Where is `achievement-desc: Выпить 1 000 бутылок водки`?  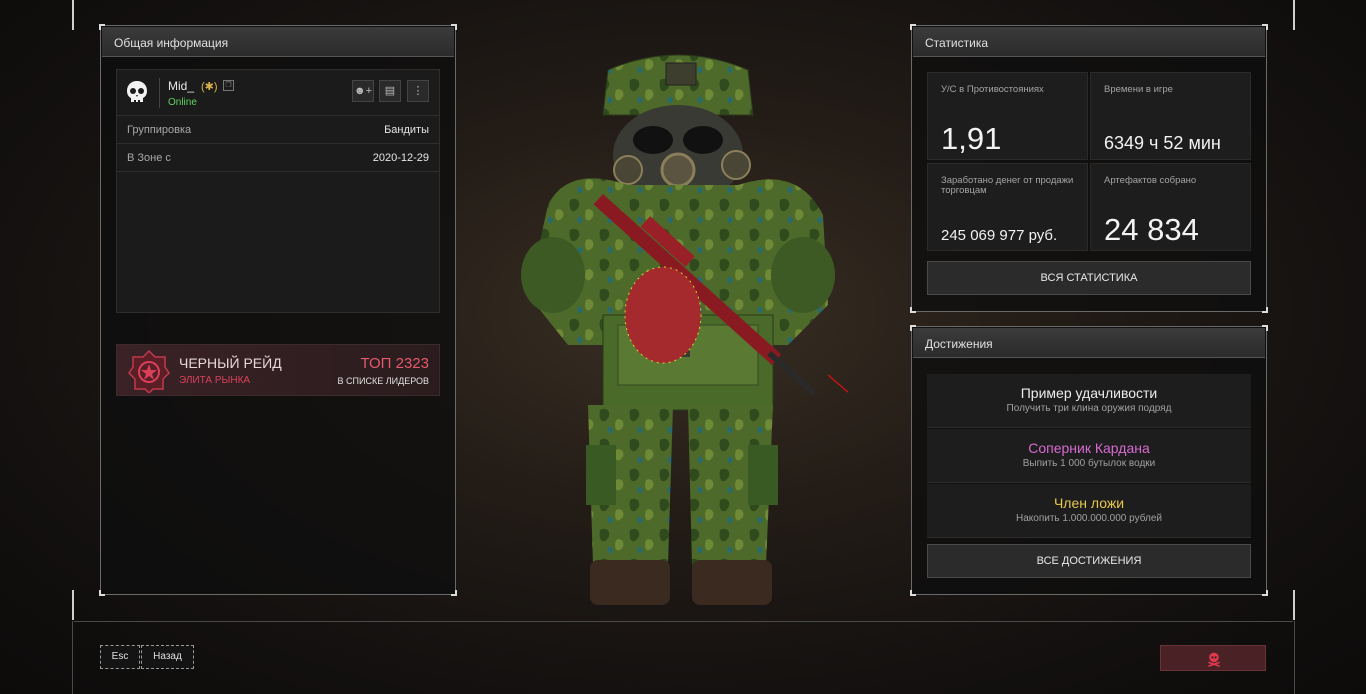 achievement-desc: Выпить 1 000 бутылок водки is located at coordinates (1089, 463).